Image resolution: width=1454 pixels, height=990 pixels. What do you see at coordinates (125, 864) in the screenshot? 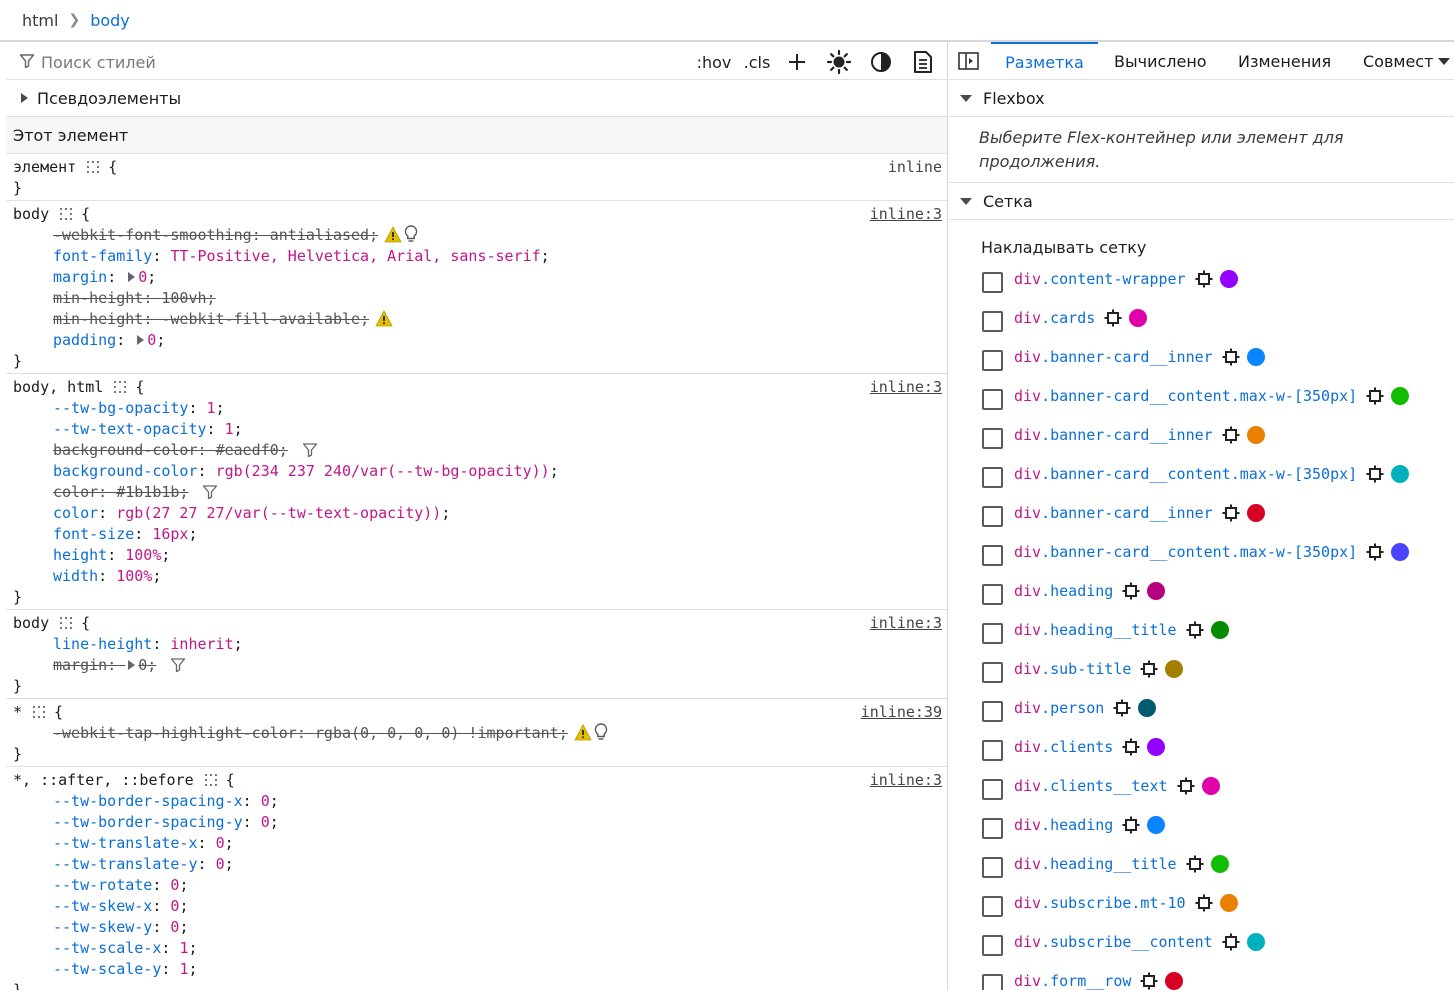
I see `property-name: --tw-translate-y` at bounding box center [125, 864].